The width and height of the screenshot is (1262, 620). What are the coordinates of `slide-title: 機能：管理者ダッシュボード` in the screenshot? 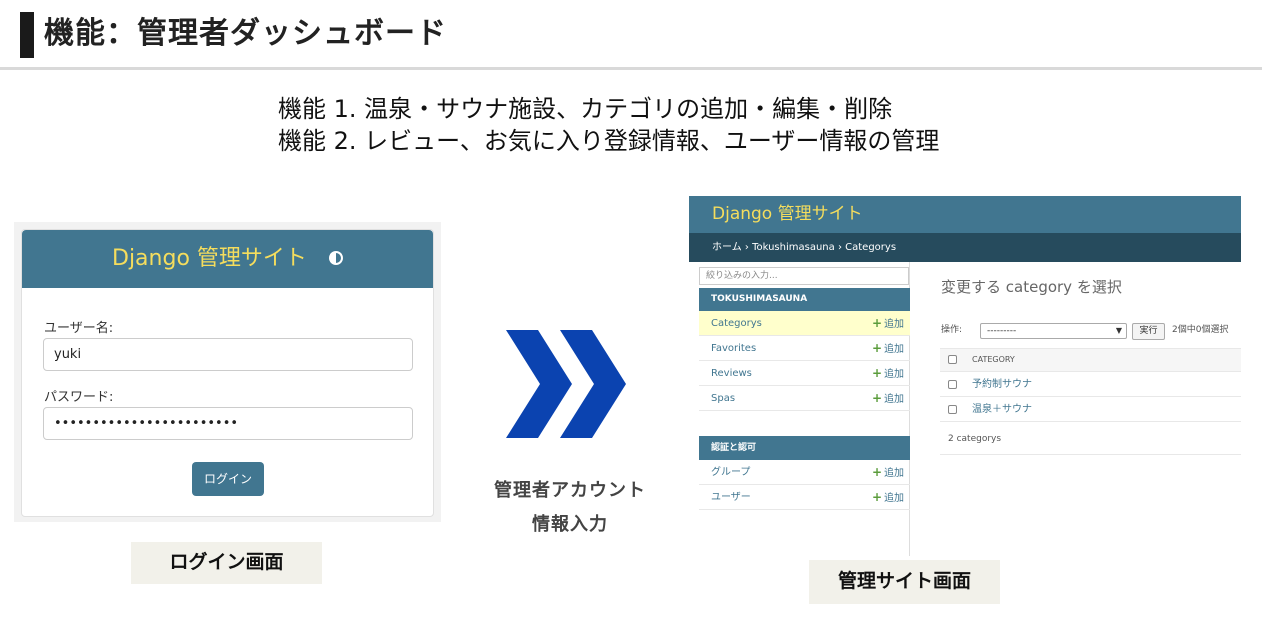 It's located at (245, 33).